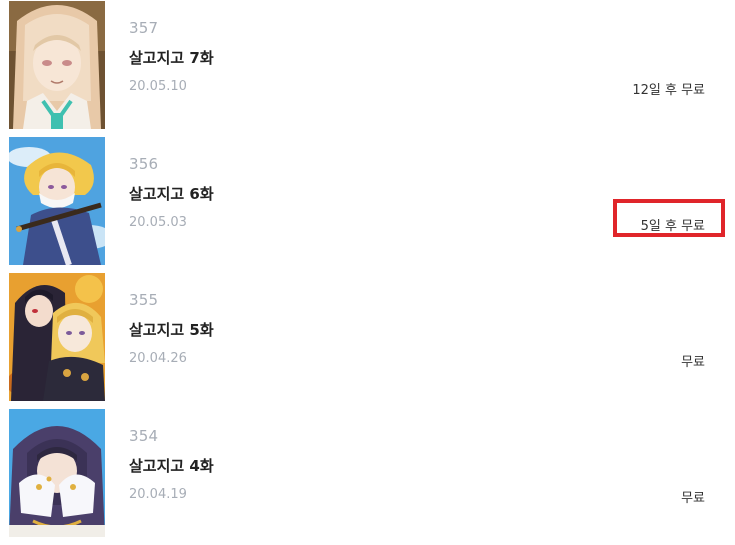 The width and height of the screenshot is (735, 545). Describe the element at coordinates (669, 218) in the screenshot. I see `highlight-box` at that location.